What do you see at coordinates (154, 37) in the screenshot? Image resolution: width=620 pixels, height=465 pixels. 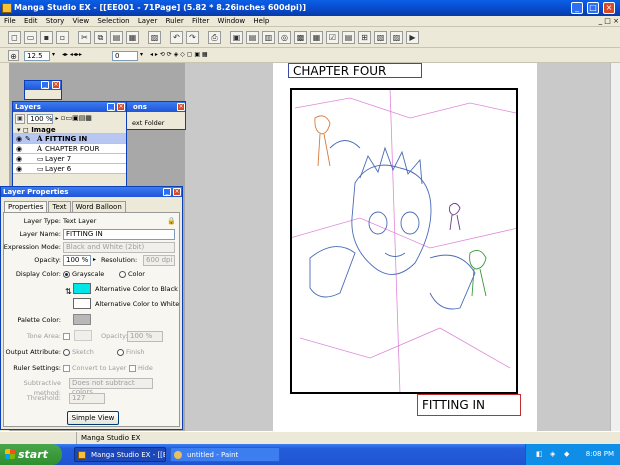 I see `clear-icon: ▨` at bounding box center [154, 37].